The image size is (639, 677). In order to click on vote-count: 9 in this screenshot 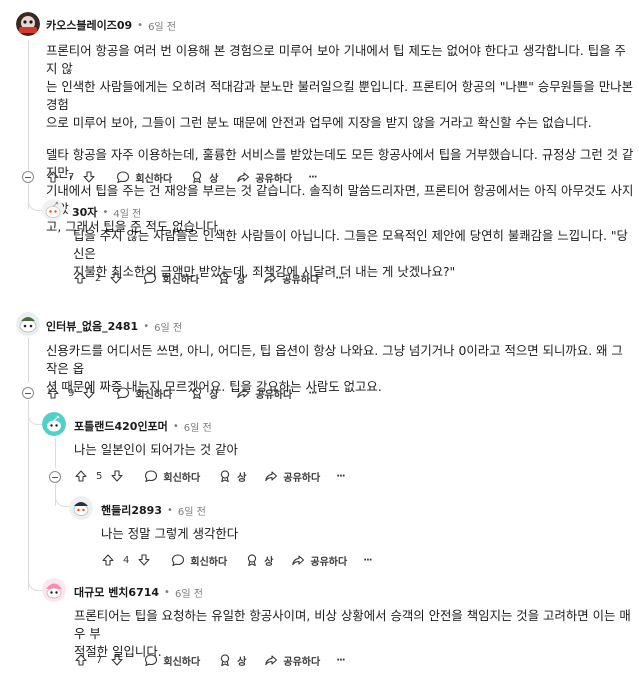, I will do `click(71, 393)`.